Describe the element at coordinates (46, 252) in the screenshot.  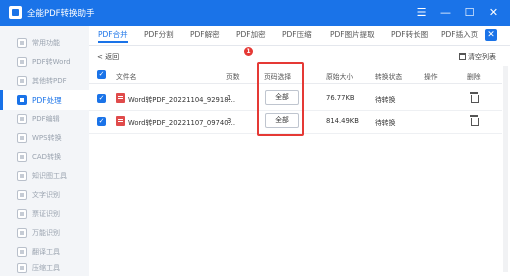
I see `sidebar-item-label: 翻译工具` at that location.